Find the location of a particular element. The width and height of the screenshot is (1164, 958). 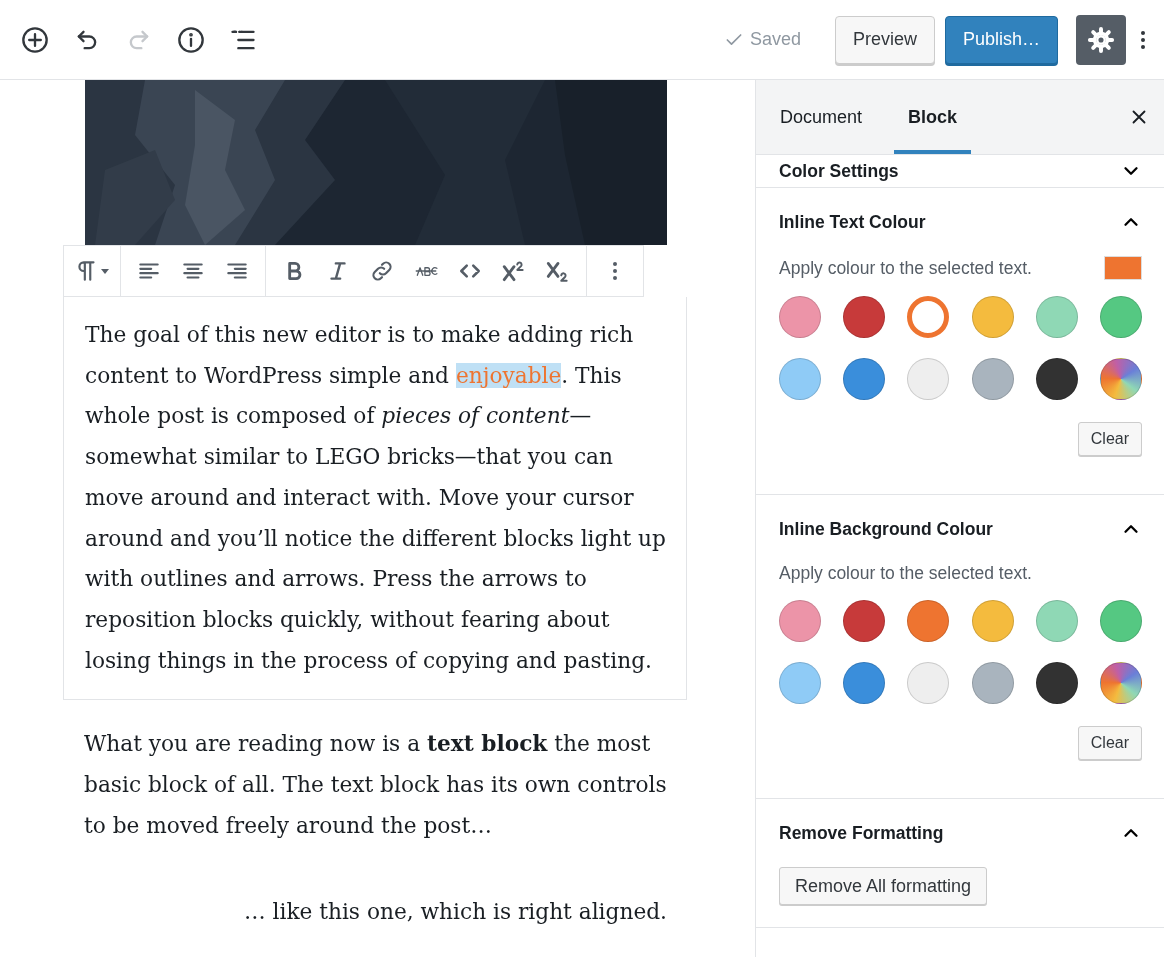

add-icon is located at coordinates (35, 39).